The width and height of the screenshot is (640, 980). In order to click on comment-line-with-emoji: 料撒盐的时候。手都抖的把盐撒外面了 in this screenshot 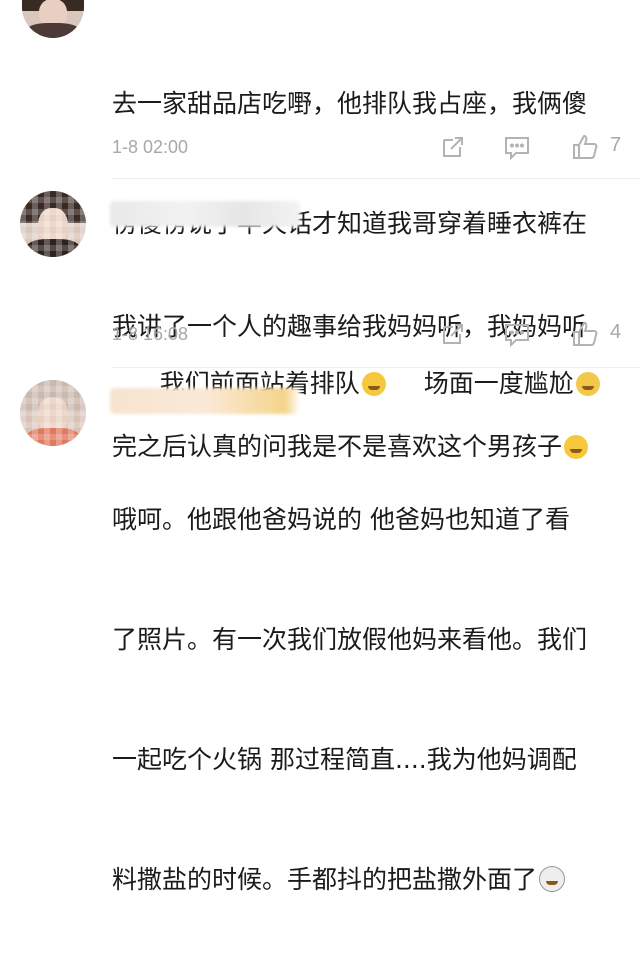, I will do `click(372, 880)`.